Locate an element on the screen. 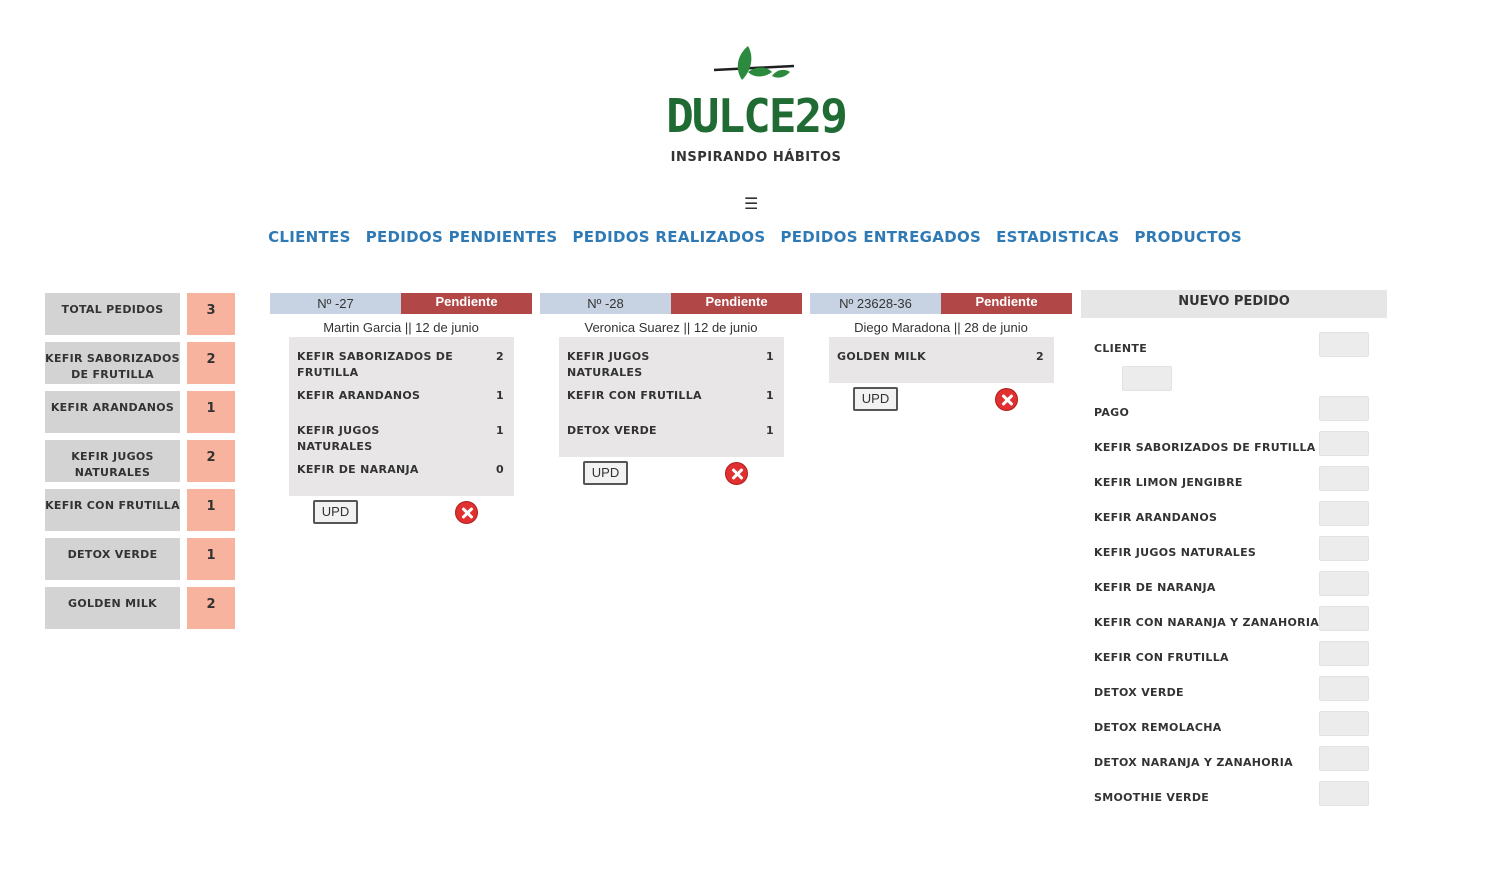  brand-name: DULCE29 is located at coordinates (757, 116).